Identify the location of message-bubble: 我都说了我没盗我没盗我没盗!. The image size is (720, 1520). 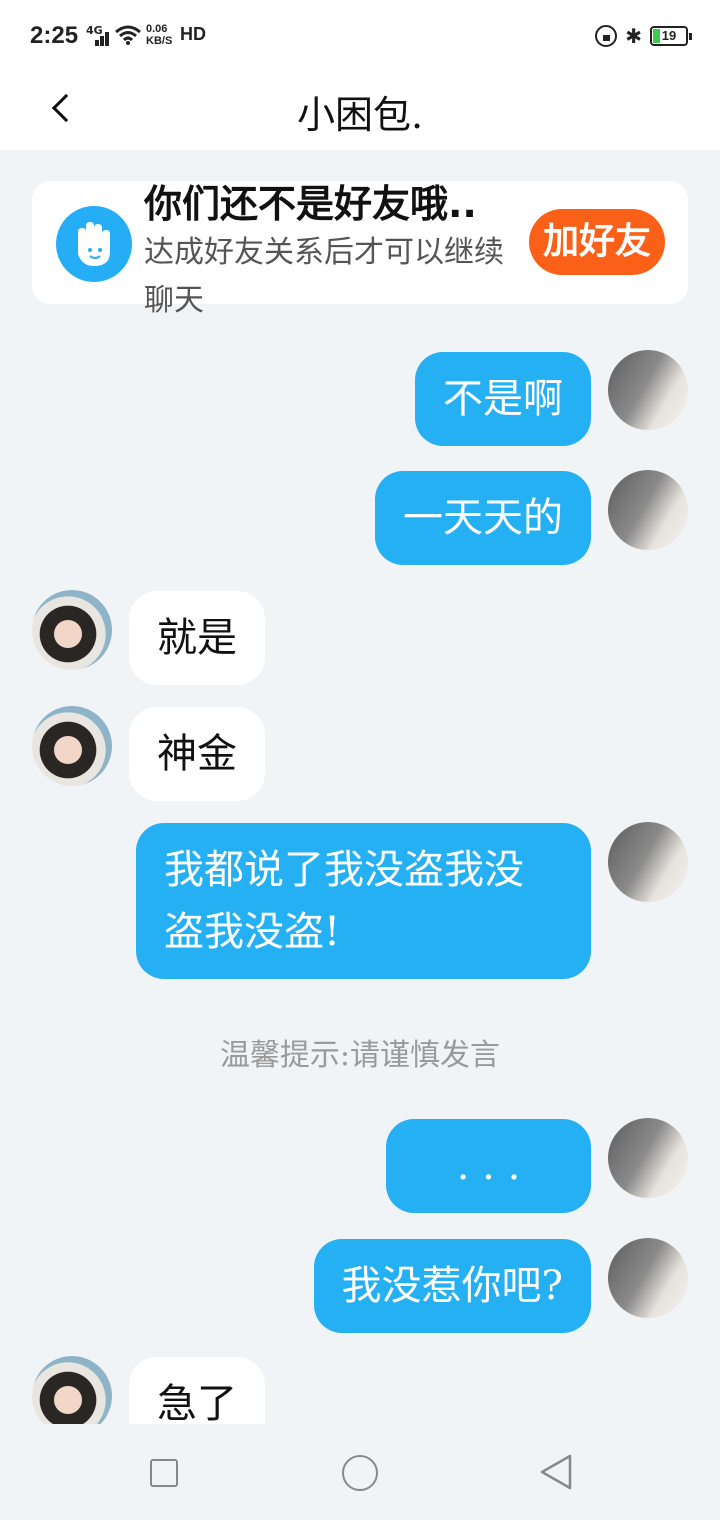
(363, 901).